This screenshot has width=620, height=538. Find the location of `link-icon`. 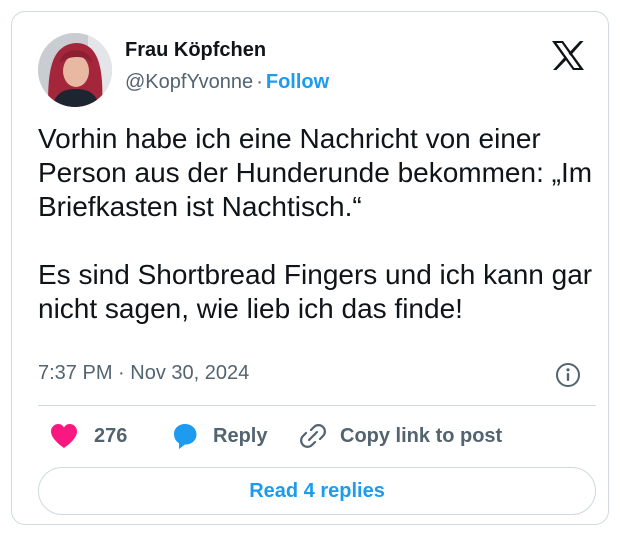

link-icon is located at coordinates (313, 436).